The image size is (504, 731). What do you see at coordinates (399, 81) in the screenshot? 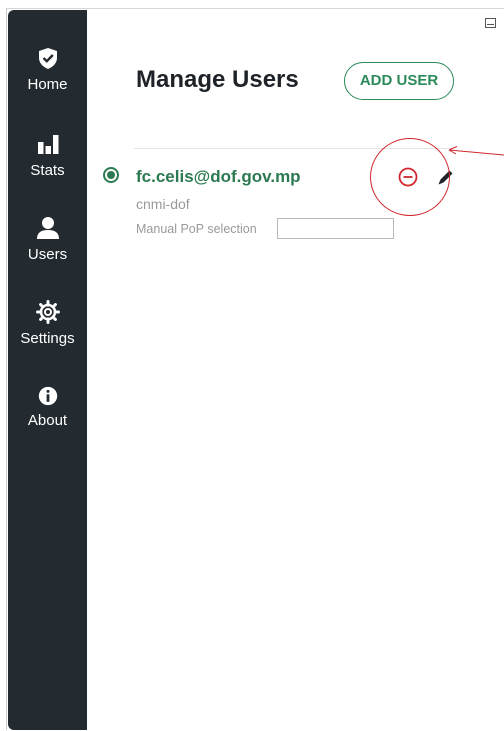
I see `add-user-button: ADD USER` at bounding box center [399, 81].